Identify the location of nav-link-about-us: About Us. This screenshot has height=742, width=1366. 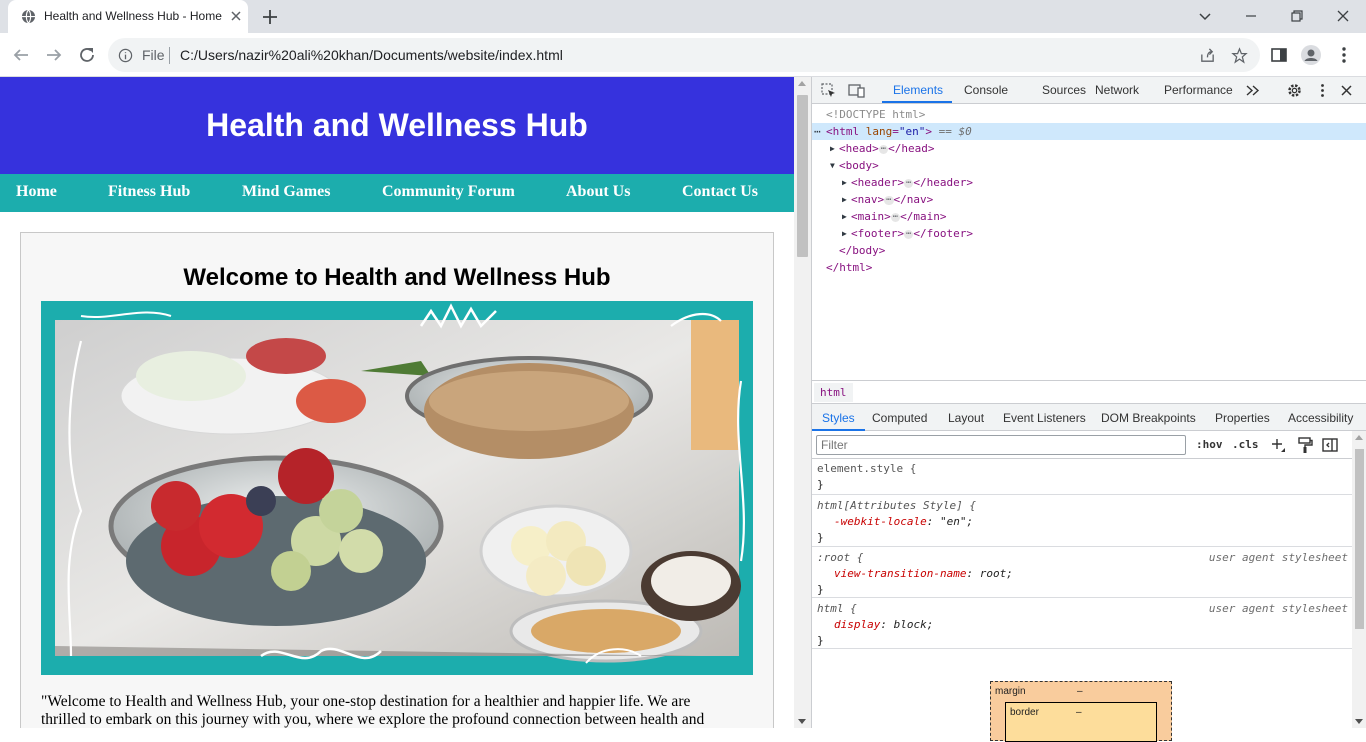
(598, 192).